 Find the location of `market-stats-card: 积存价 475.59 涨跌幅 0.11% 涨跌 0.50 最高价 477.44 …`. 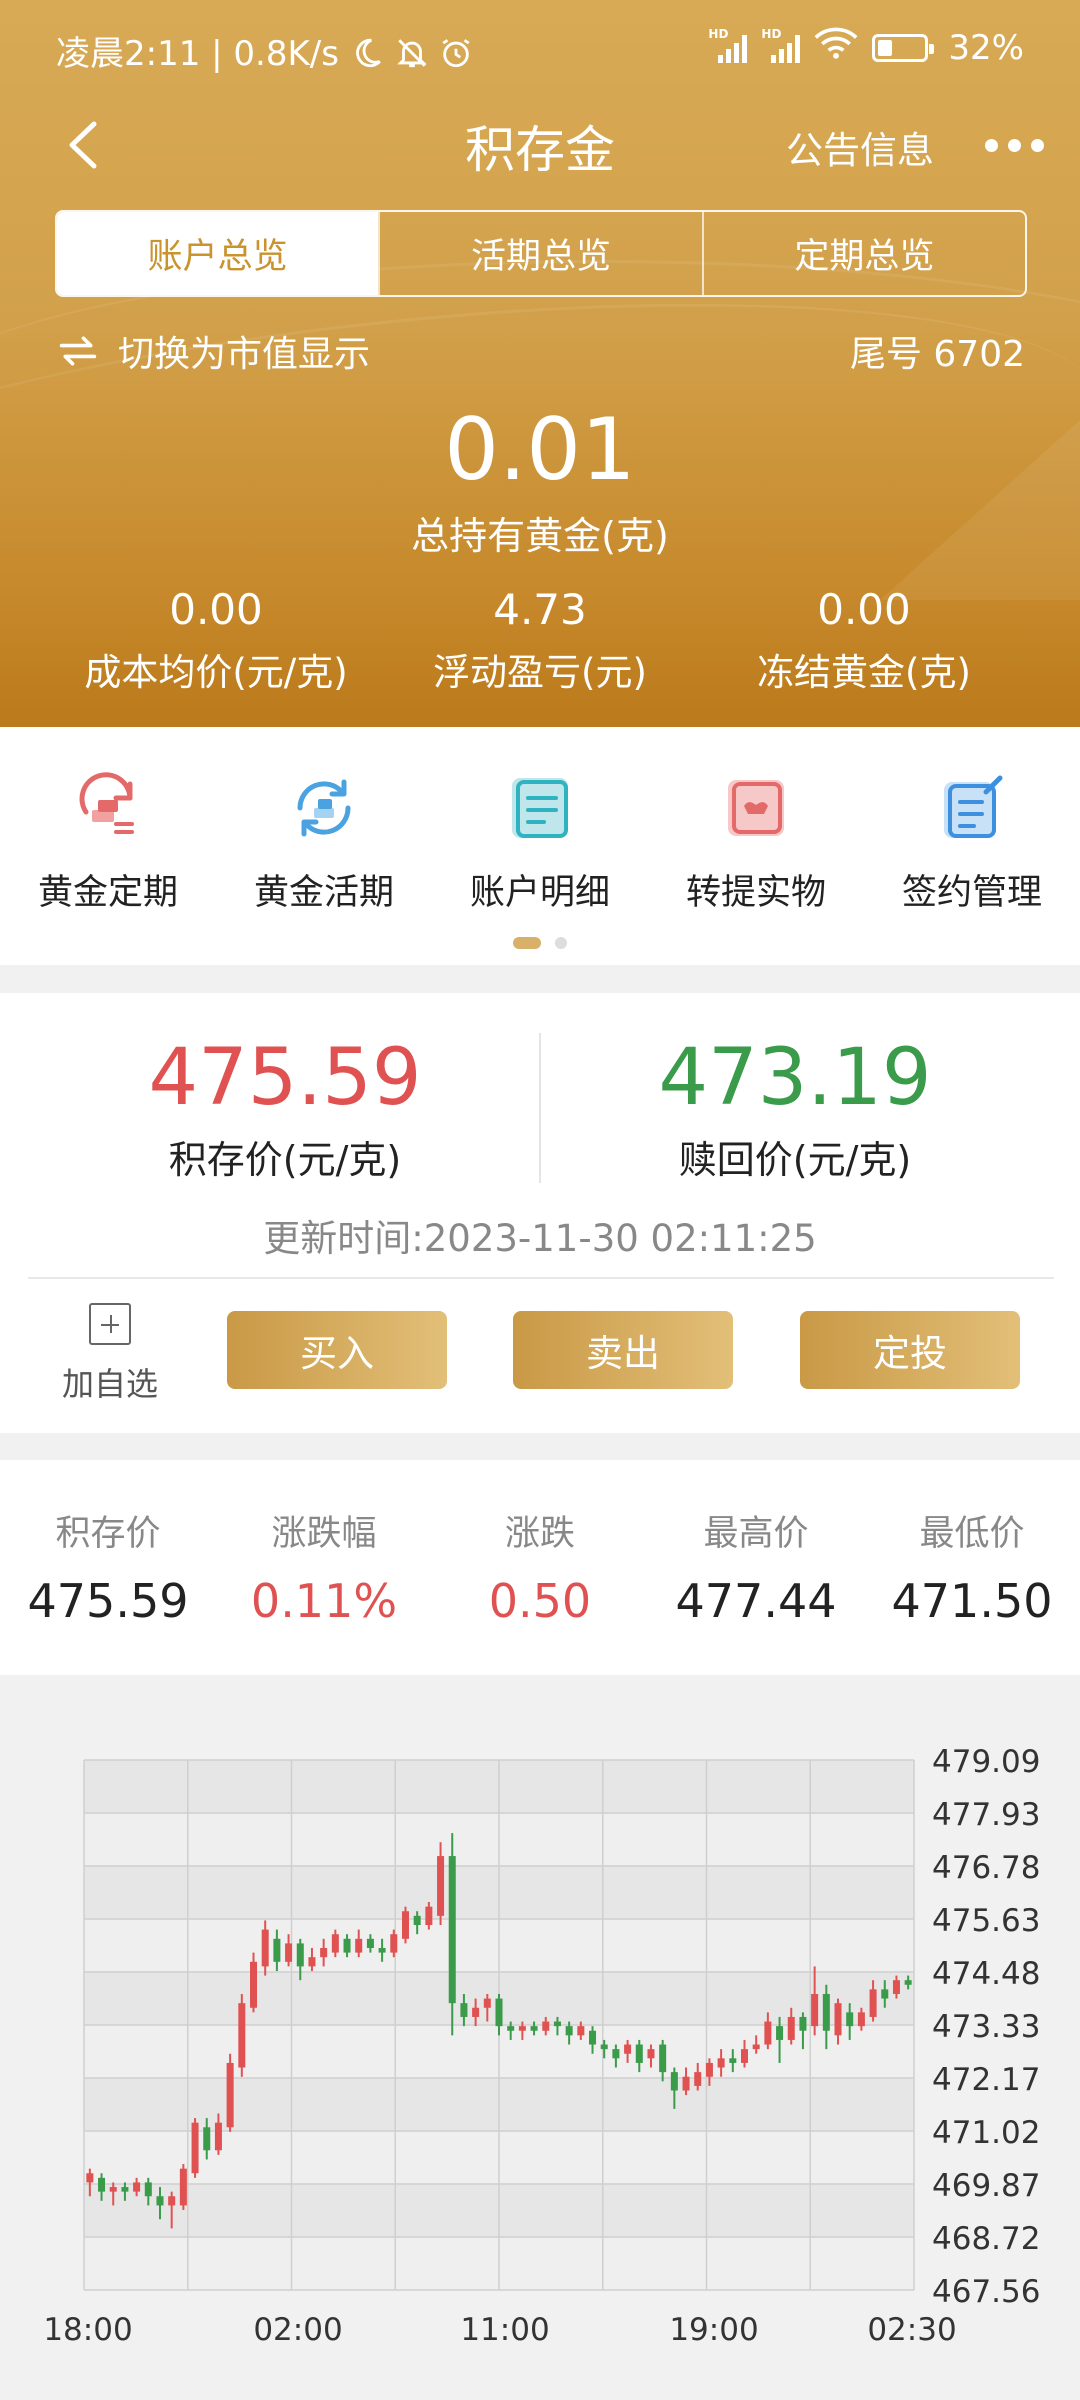

market-stats-card: 积存价 475.59 涨跌幅 0.11% 涨跌 0.50 最高价 477.44 … is located at coordinates (540, 1567).